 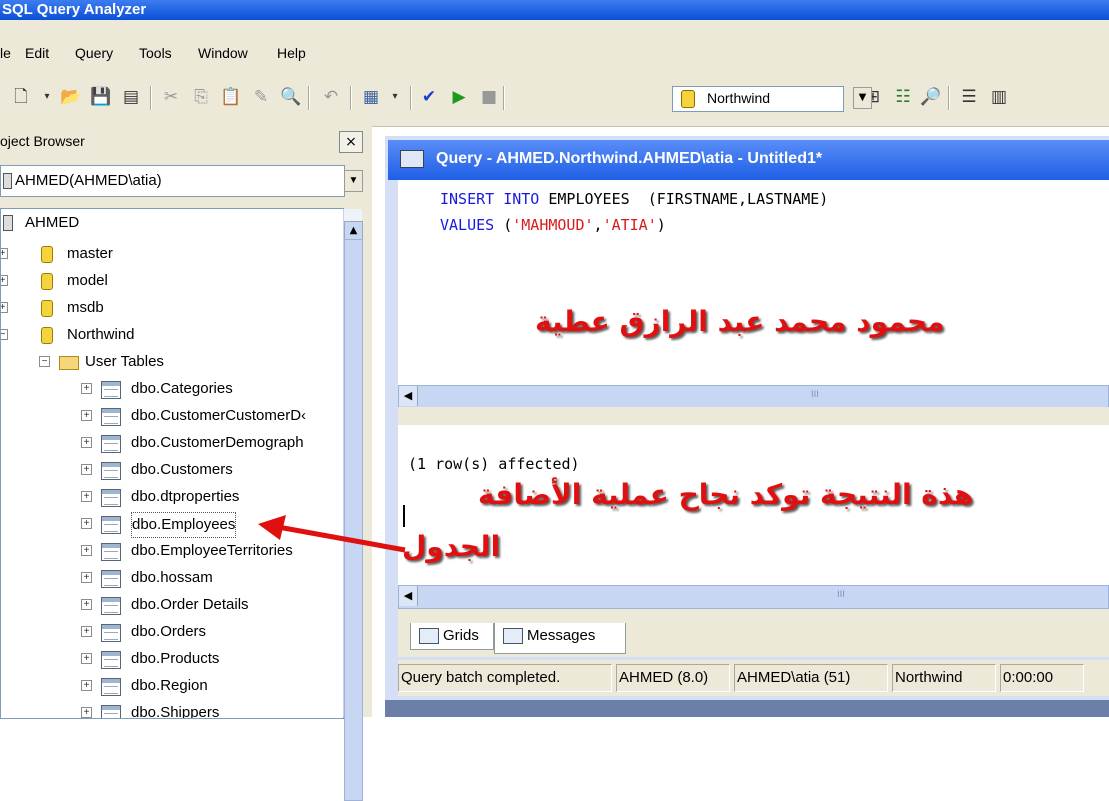 What do you see at coordinates (171, 97) in the screenshot?
I see `cut-icon: ✂` at bounding box center [171, 97].